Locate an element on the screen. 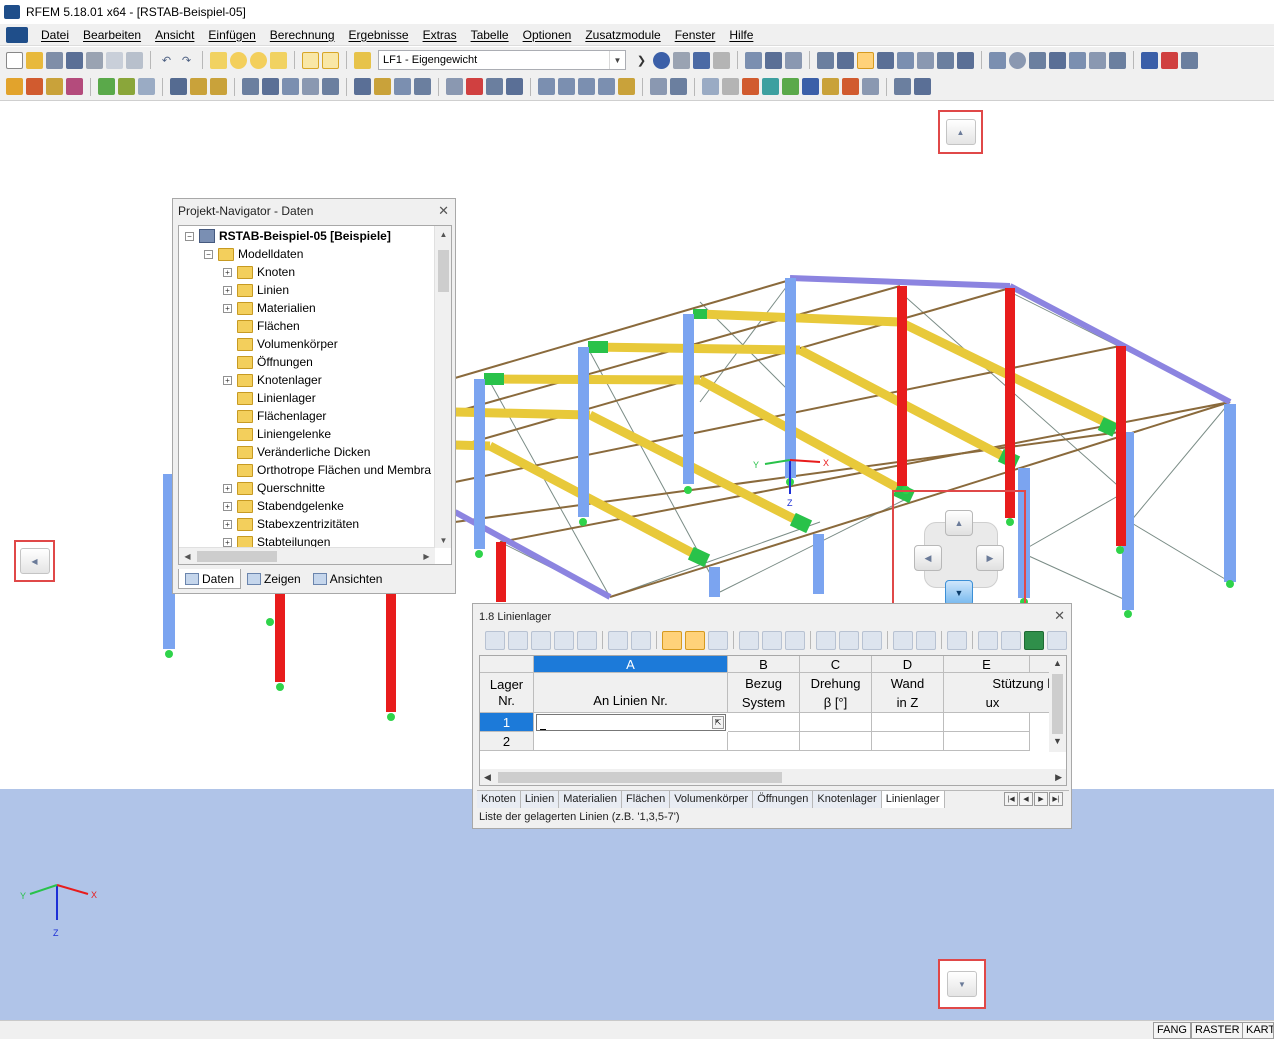 The image size is (1274, 1039). chevron-down-icon: ▼ is located at coordinates (617, 60).